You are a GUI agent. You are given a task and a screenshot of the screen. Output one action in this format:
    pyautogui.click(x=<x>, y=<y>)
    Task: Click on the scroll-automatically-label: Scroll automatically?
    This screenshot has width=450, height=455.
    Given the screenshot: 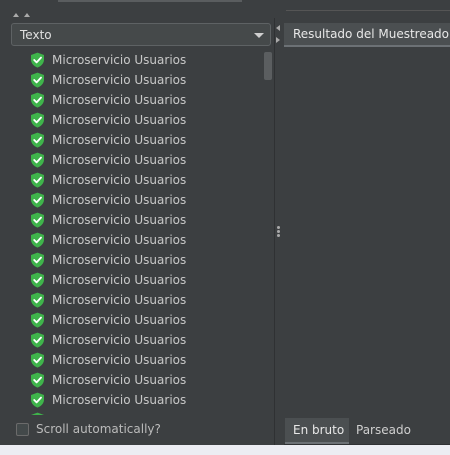 What is the action you would take?
    pyautogui.click(x=98, y=429)
    